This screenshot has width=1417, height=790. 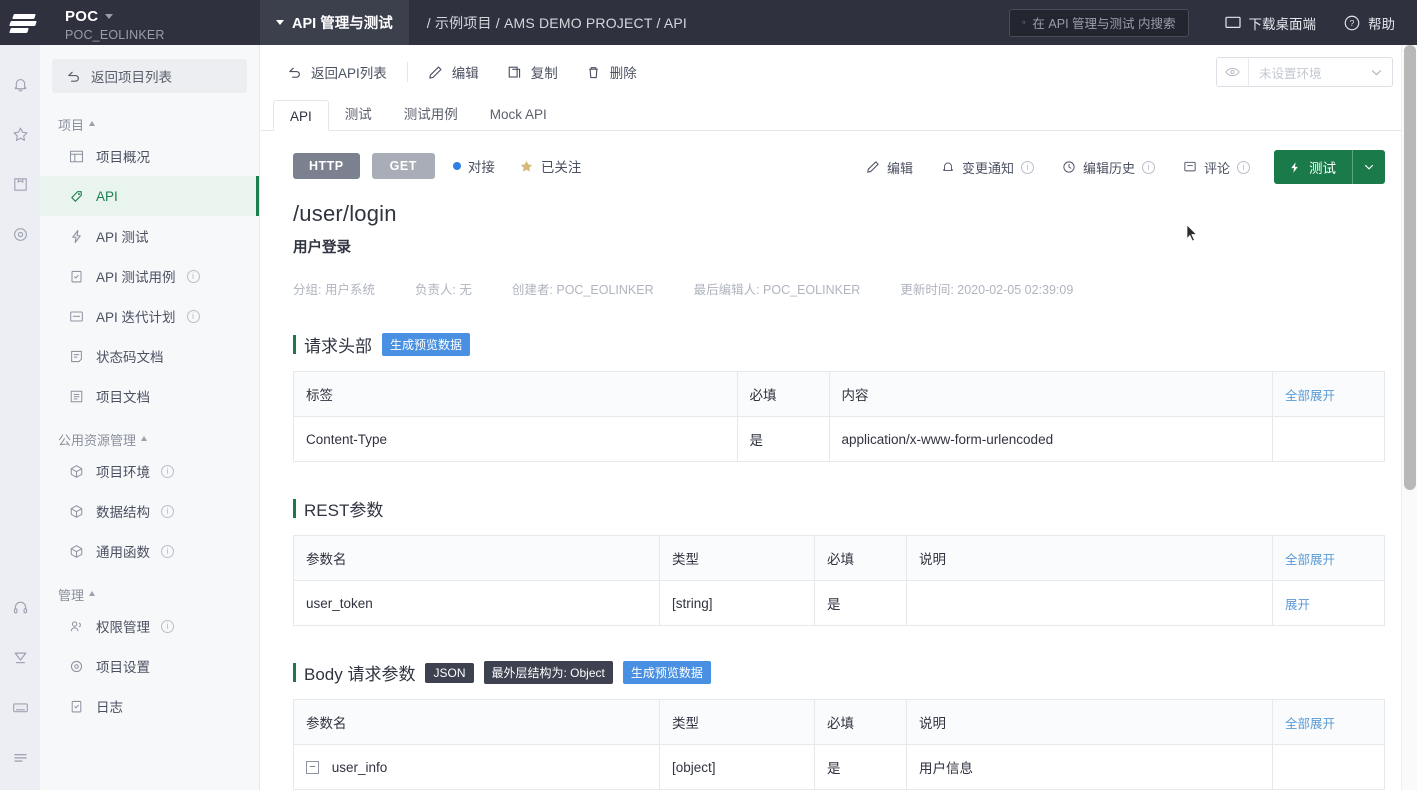 What do you see at coordinates (987, 290) in the screenshot?
I see `meta-update-time: 更新时间: 2020-02-05 02:39:09` at bounding box center [987, 290].